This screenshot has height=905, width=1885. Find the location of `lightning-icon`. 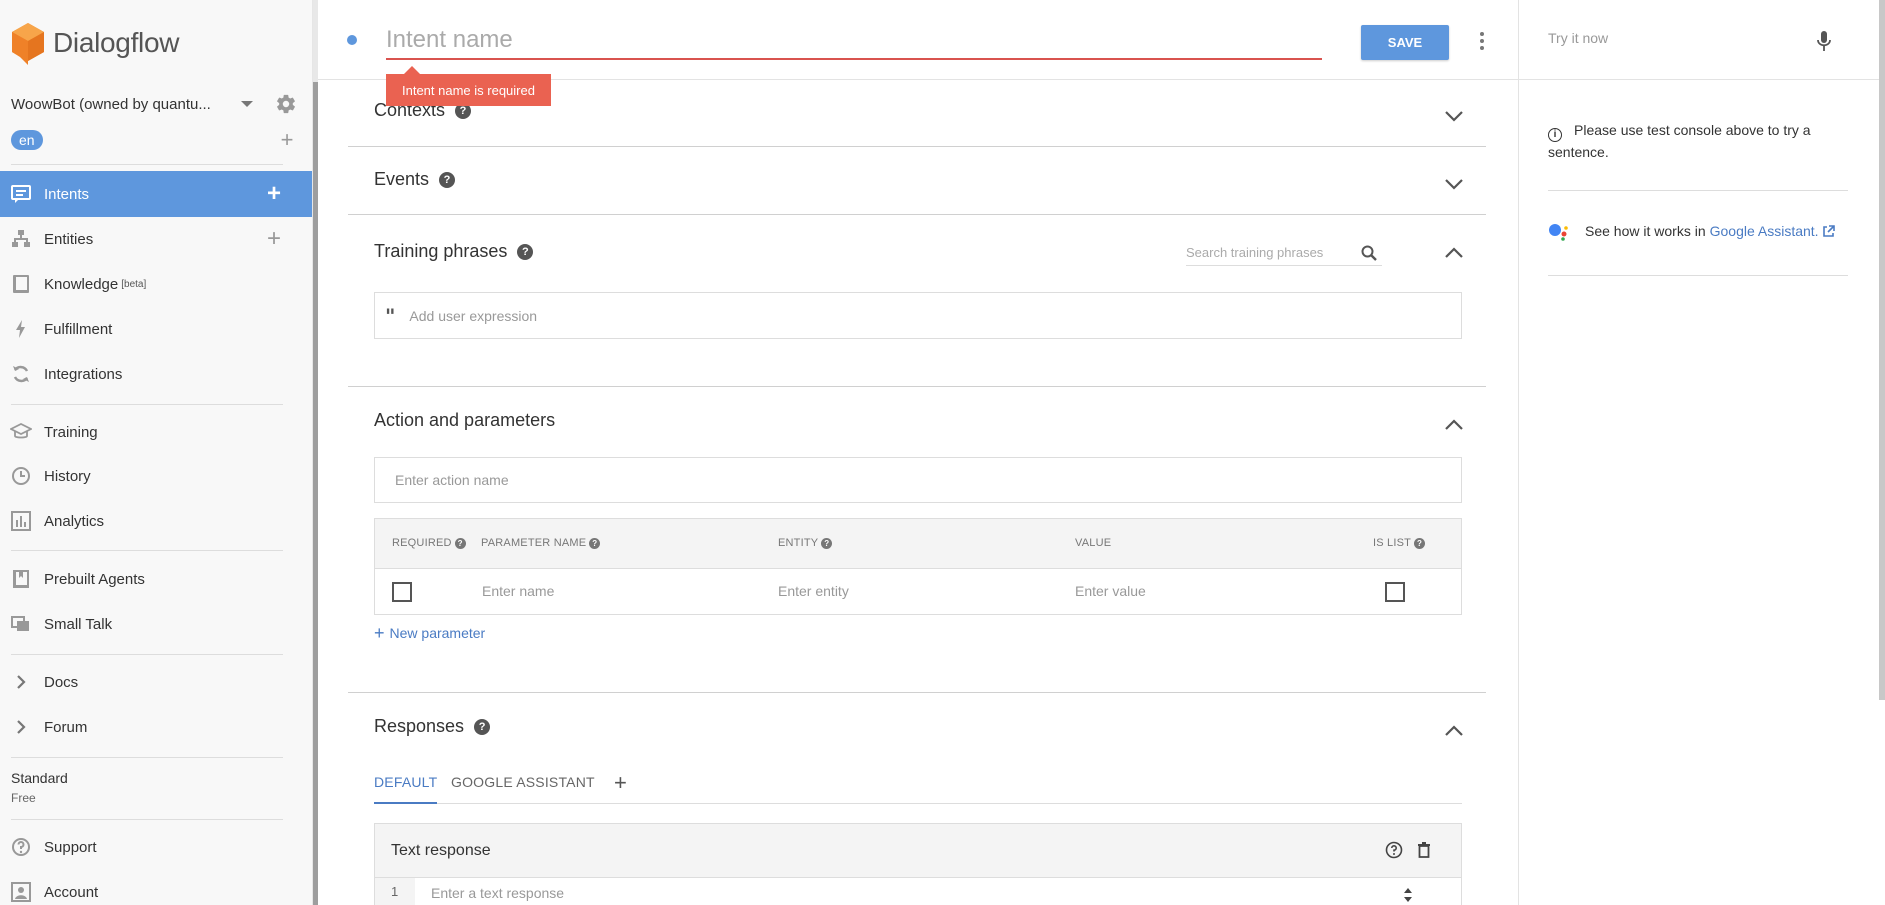

lightning-icon is located at coordinates (21, 329).